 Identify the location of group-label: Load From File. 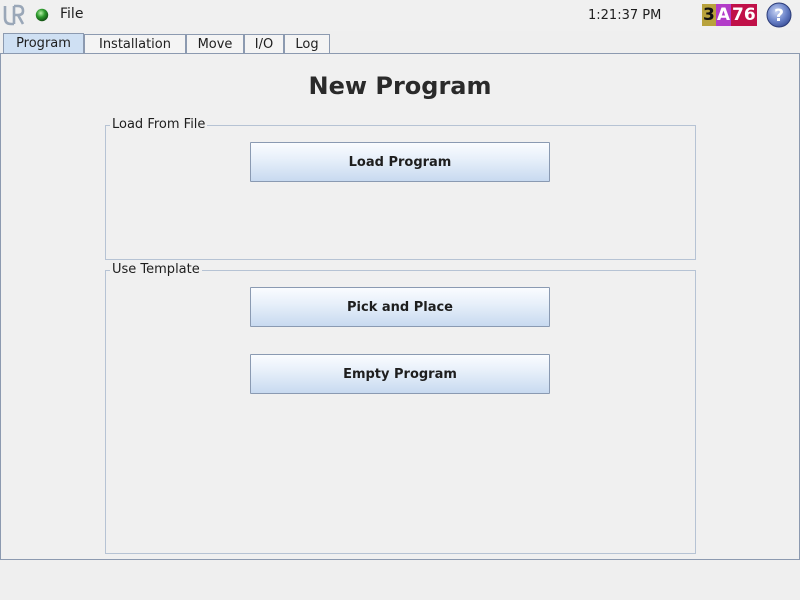
(159, 124).